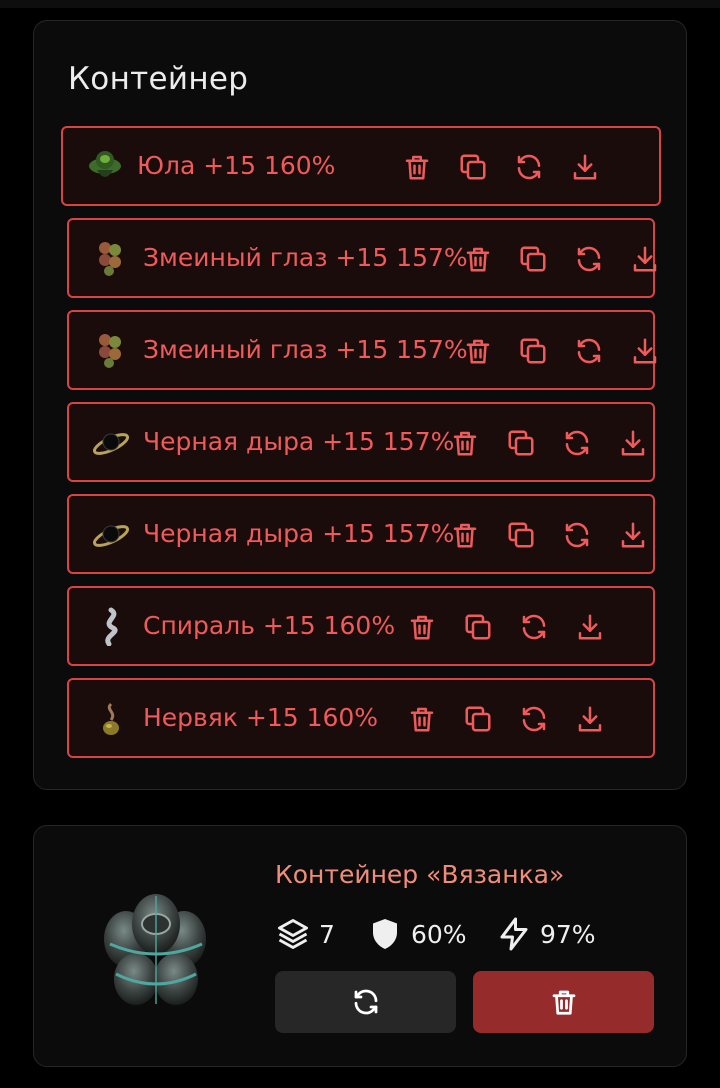  Describe the element at coordinates (236, 165) in the screenshot. I see `item-label: Юла +15 160%` at that location.